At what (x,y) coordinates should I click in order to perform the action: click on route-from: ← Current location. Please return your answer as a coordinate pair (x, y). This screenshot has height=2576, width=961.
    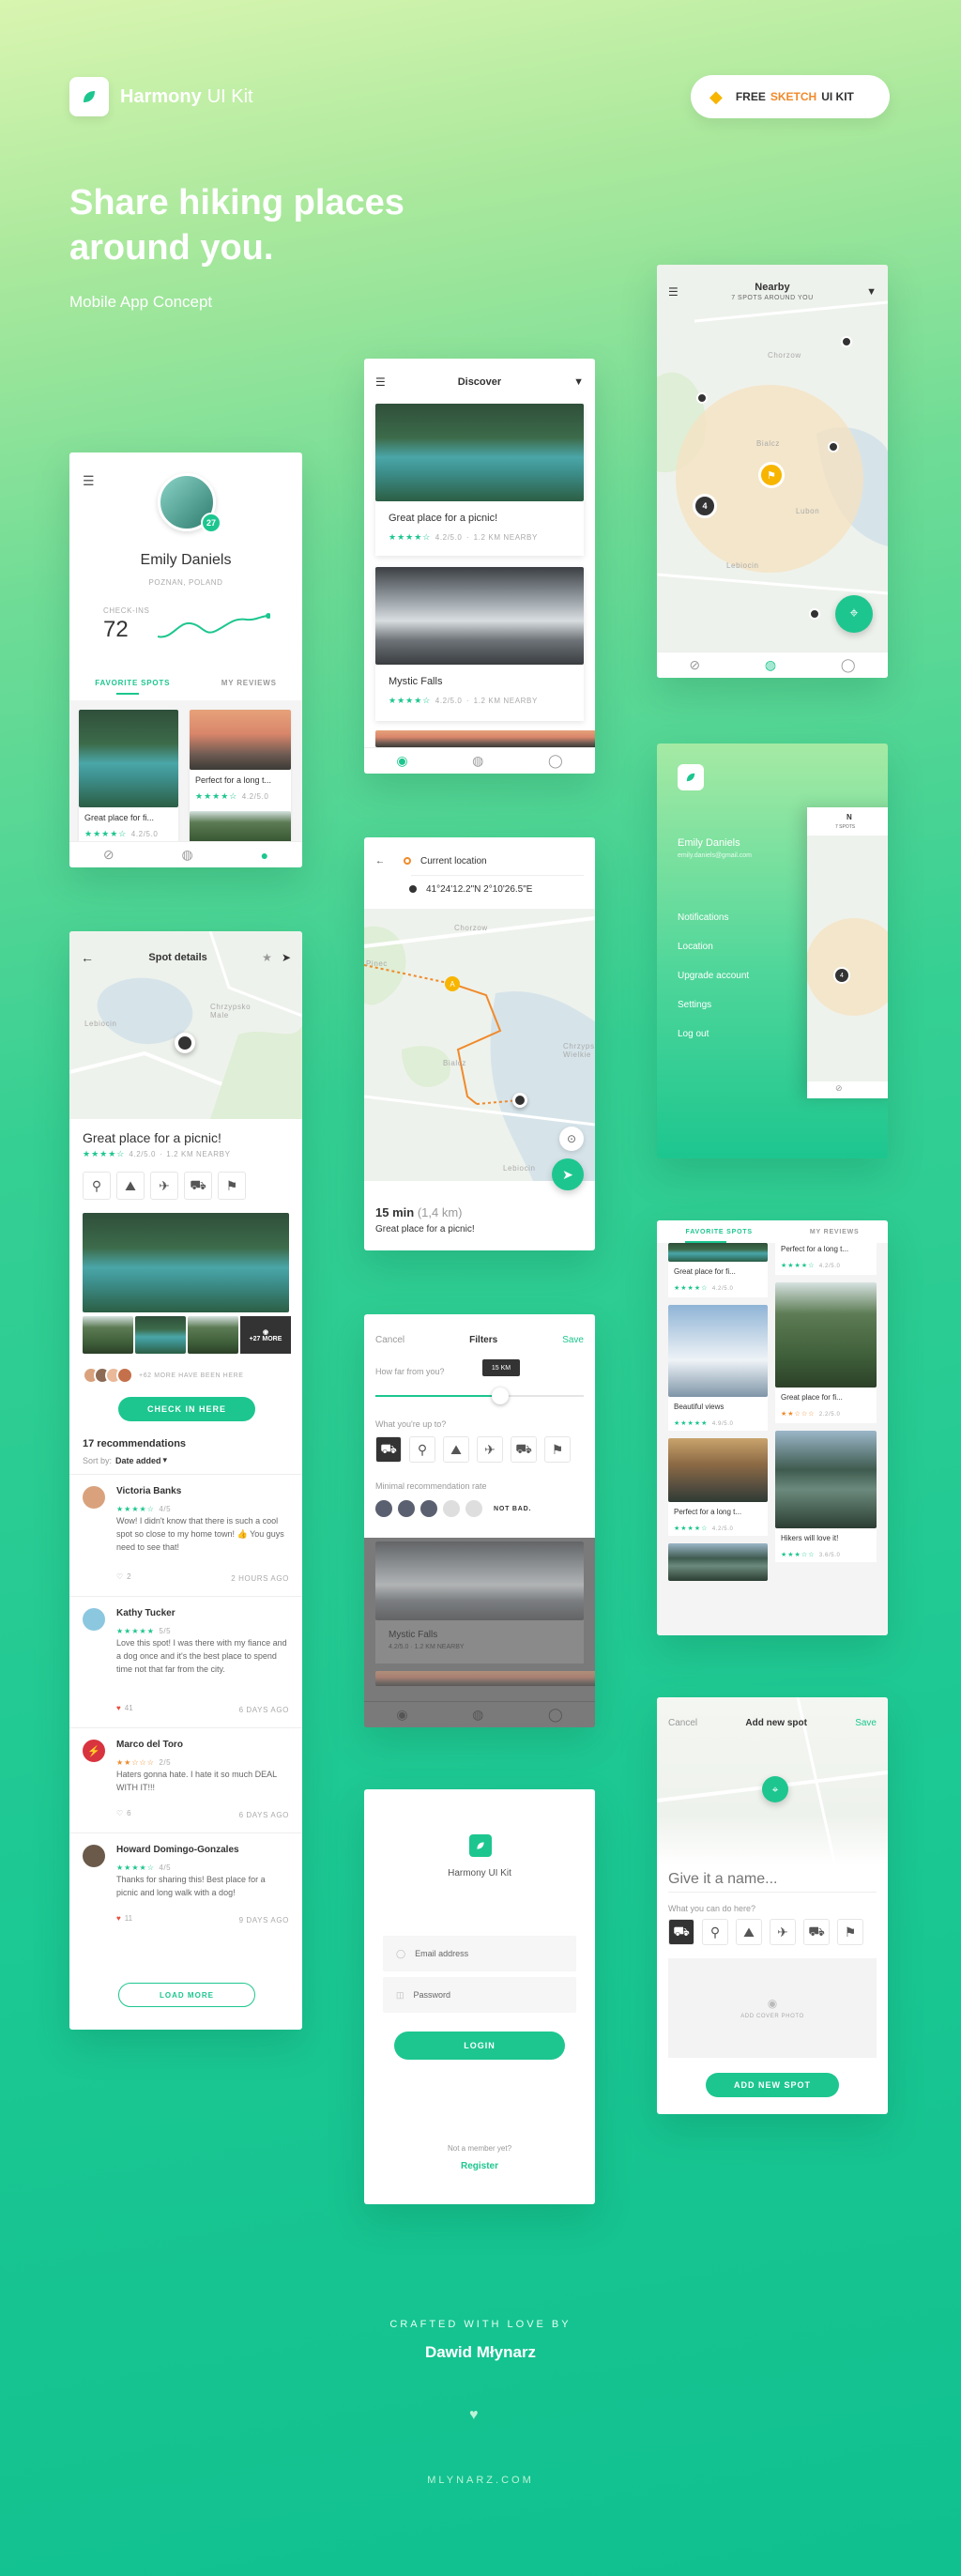
    Looking at the image, I should click on (480, 861).